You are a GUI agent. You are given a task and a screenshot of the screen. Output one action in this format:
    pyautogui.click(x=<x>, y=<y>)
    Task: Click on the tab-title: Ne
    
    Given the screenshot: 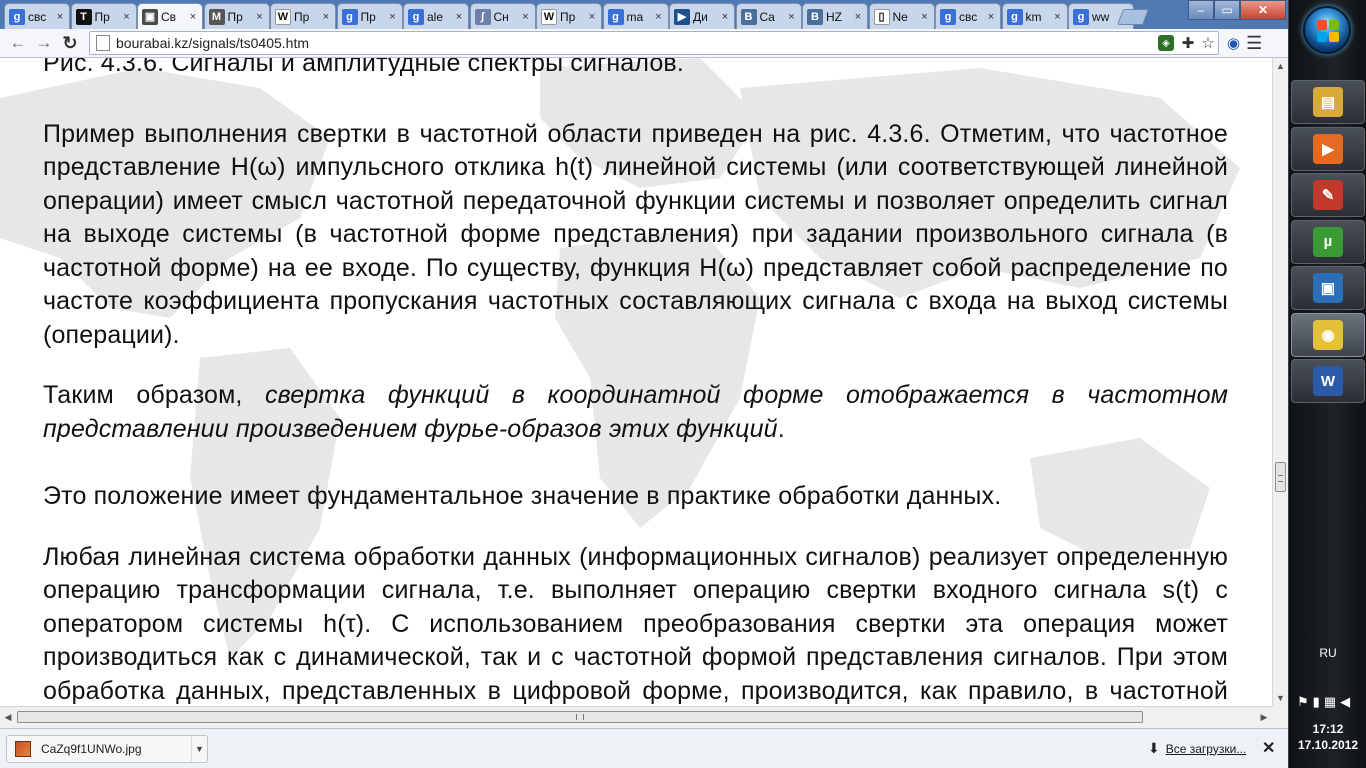 What is the action you would take?
    pyautogui.click(x=900, y=16)
    